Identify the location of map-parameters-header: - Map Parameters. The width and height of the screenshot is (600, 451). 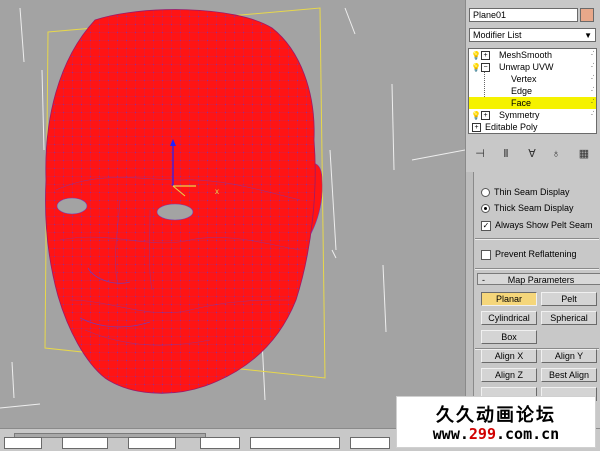
(538, 279).